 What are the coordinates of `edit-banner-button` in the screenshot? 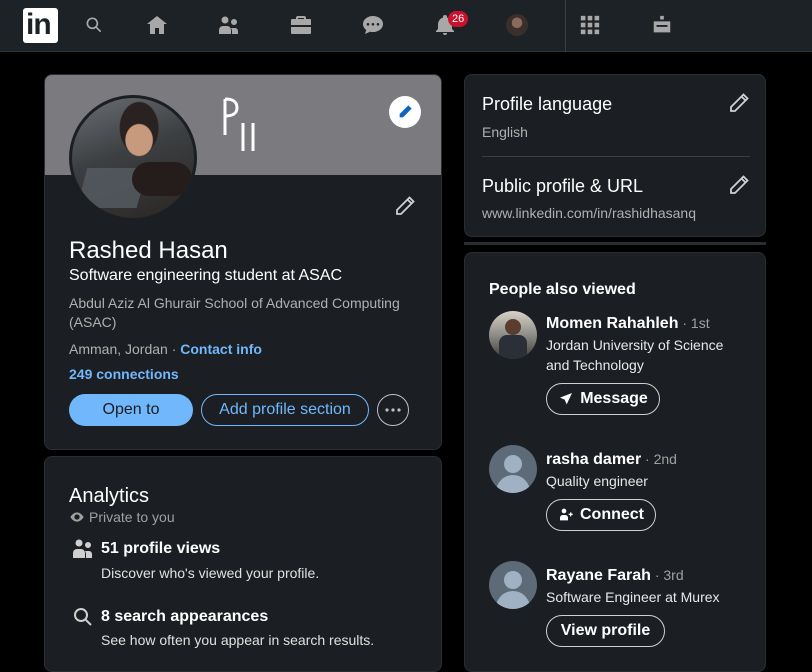 It's located at (405, 112).